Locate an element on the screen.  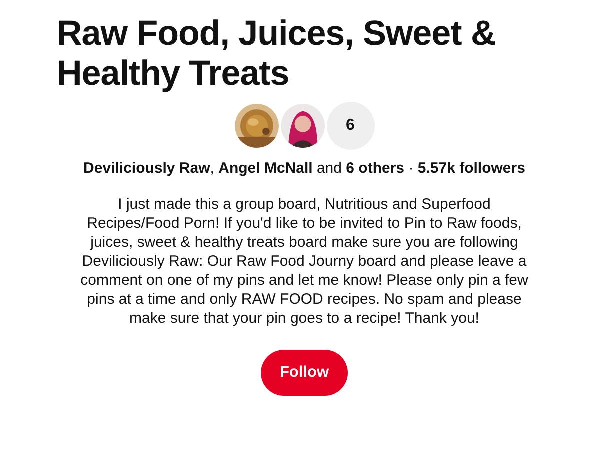
follow-button: Follow is located at coordinates (304, 373).